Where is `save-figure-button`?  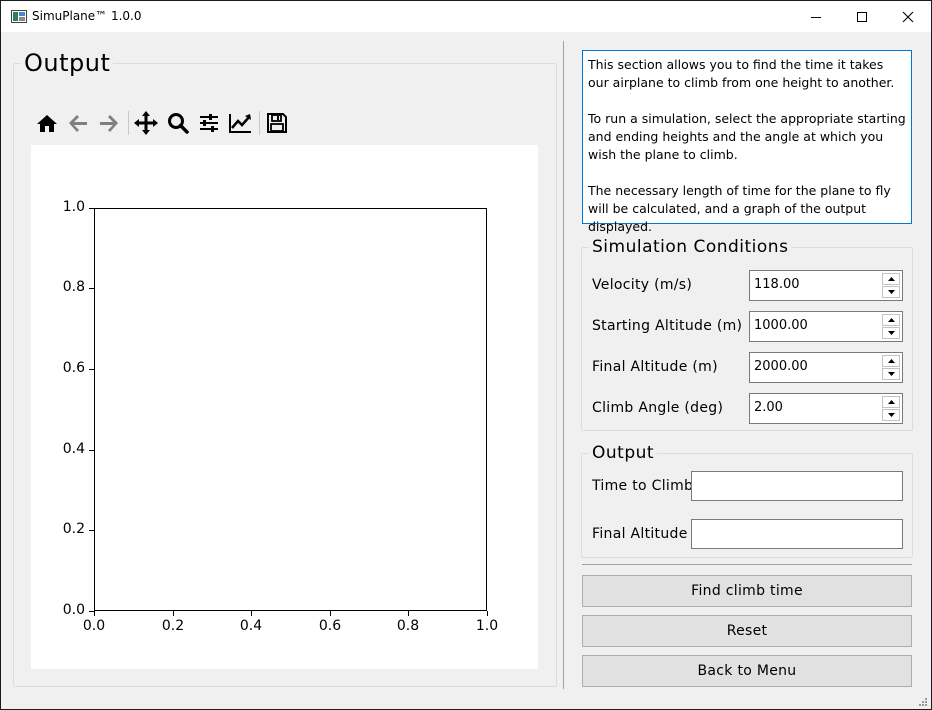
save-figure-button is located at coordinates (277, 123).